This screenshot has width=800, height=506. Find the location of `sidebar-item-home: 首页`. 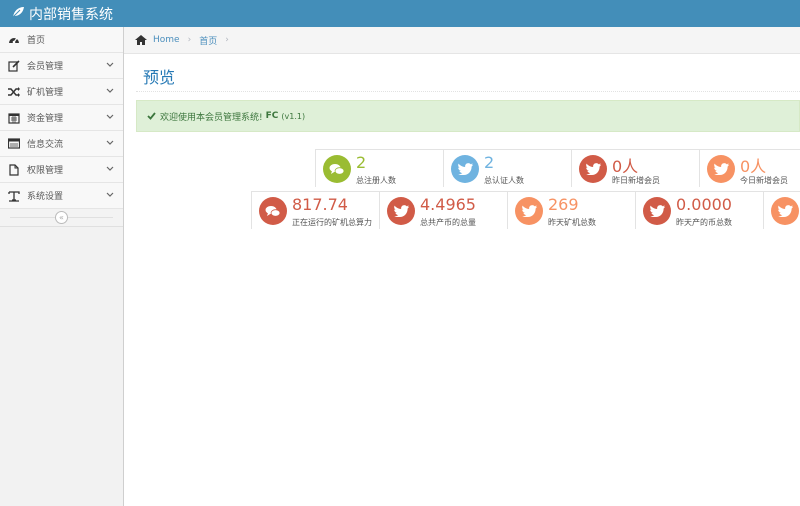

sidebar-item-home: 首页 is located at coordinates (61, 40).